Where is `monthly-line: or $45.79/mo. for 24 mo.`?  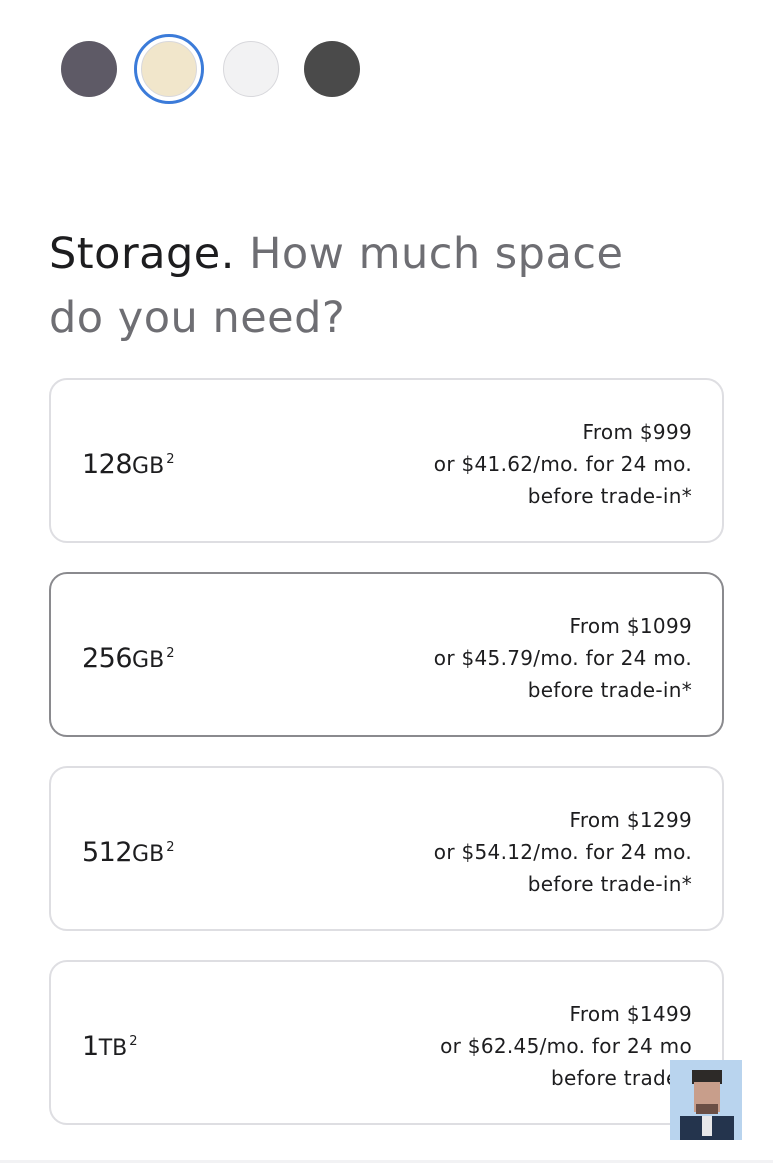 monthly-line: or $45.79/mo. for 24 mo. is located at coordinates (562, 658).